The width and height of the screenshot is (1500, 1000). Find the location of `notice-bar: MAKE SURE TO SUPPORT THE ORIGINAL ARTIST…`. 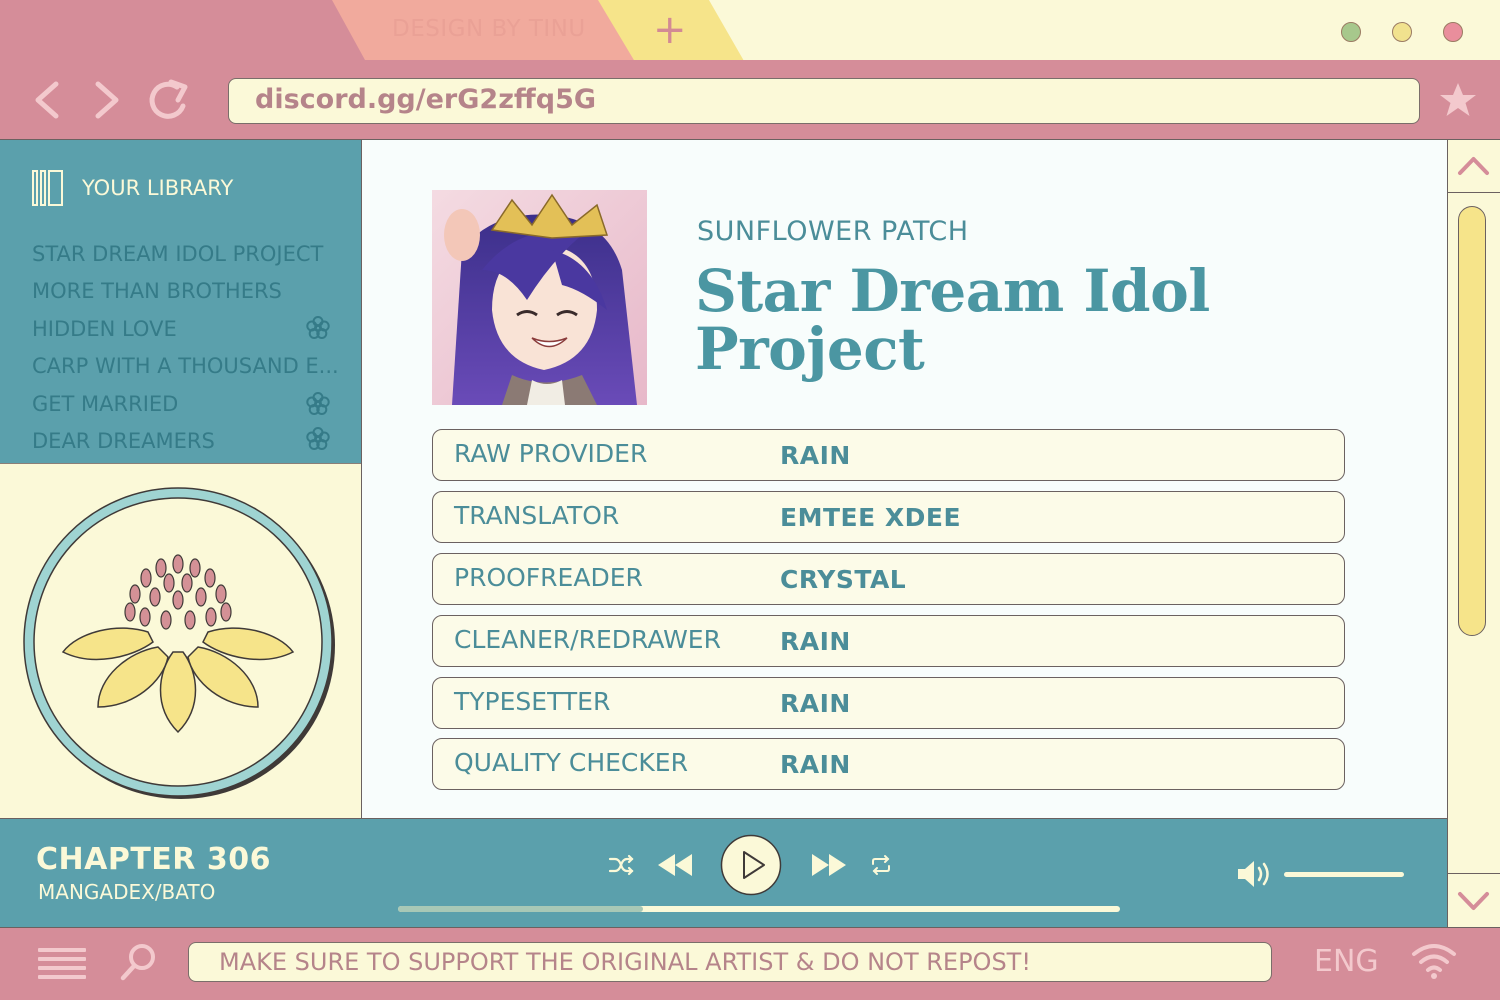

notice-bar: MAKE SURE TO SUPPORT THE ORIGINAL ARTIST… is located at coordinates (730, 962).